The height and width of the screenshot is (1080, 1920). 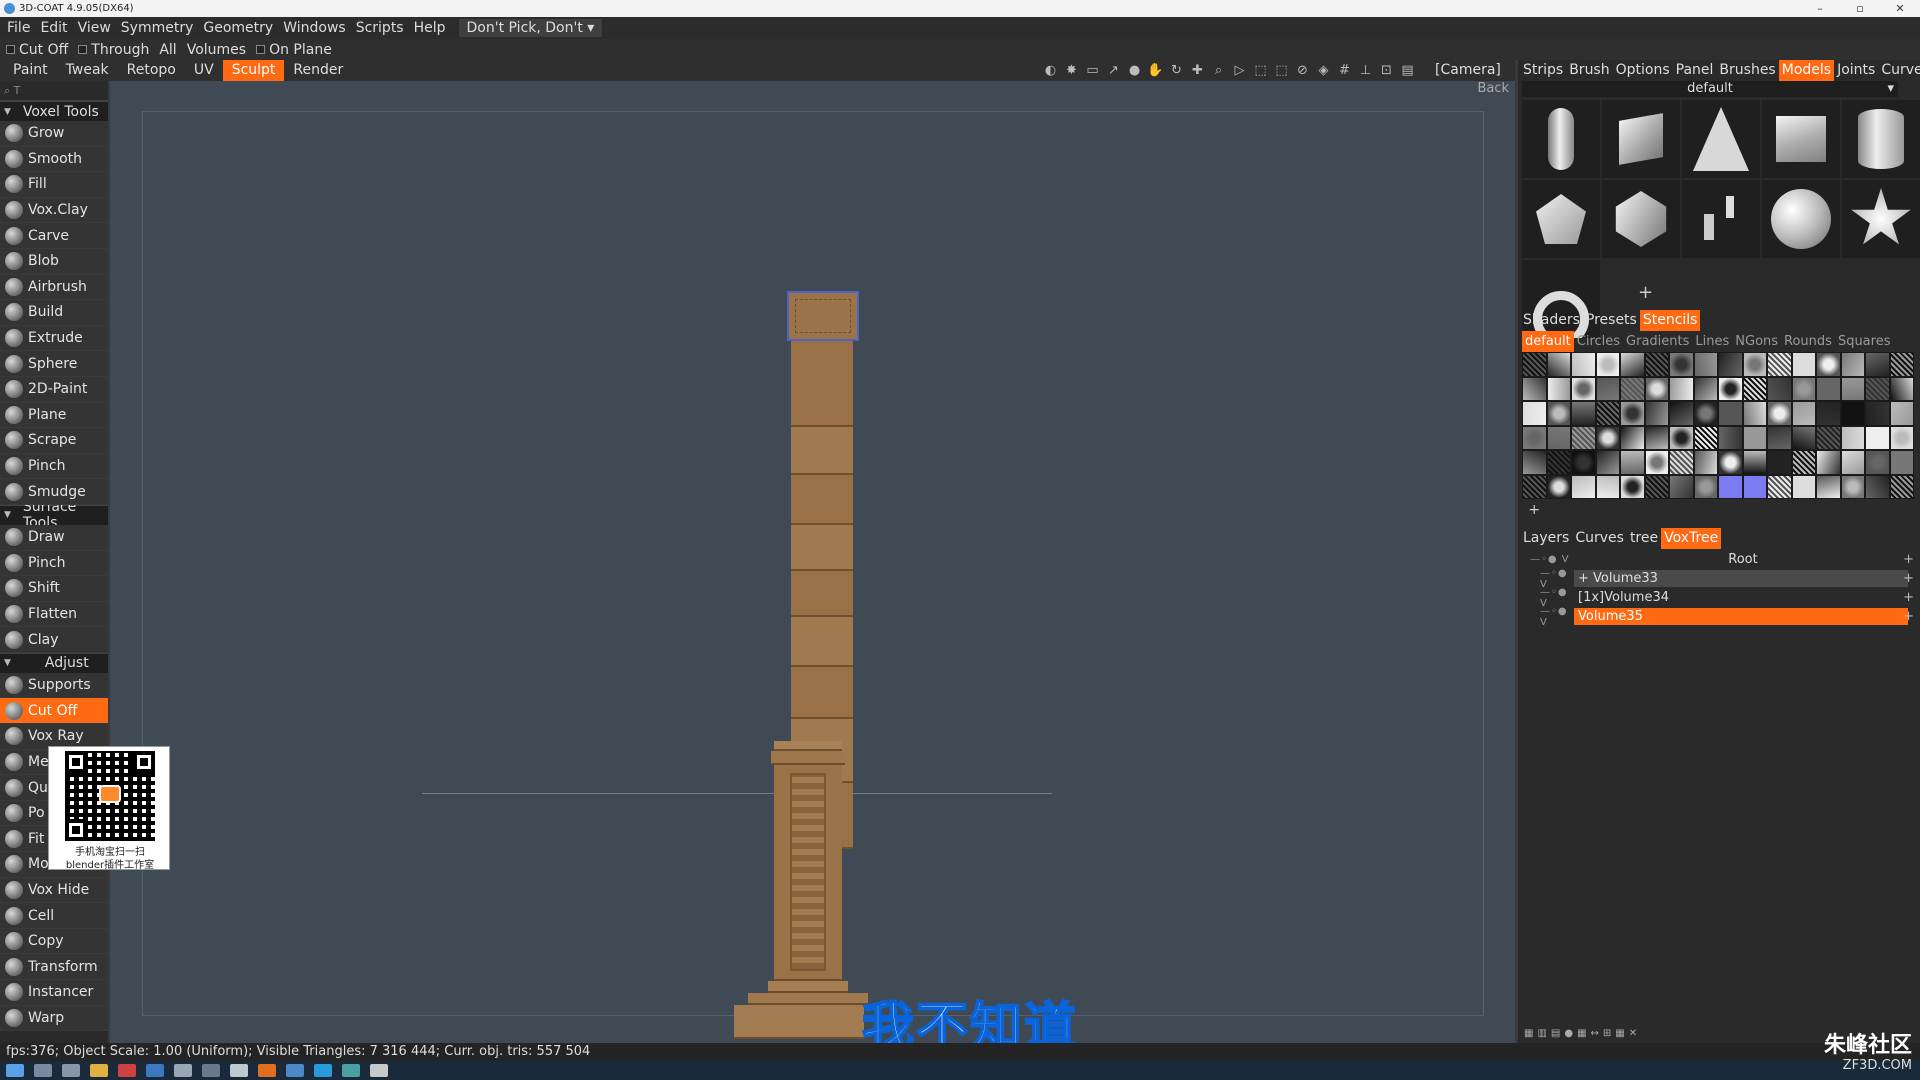 I want to click on on-plane-checkbox: On Plane, so click(x=294, y=50).